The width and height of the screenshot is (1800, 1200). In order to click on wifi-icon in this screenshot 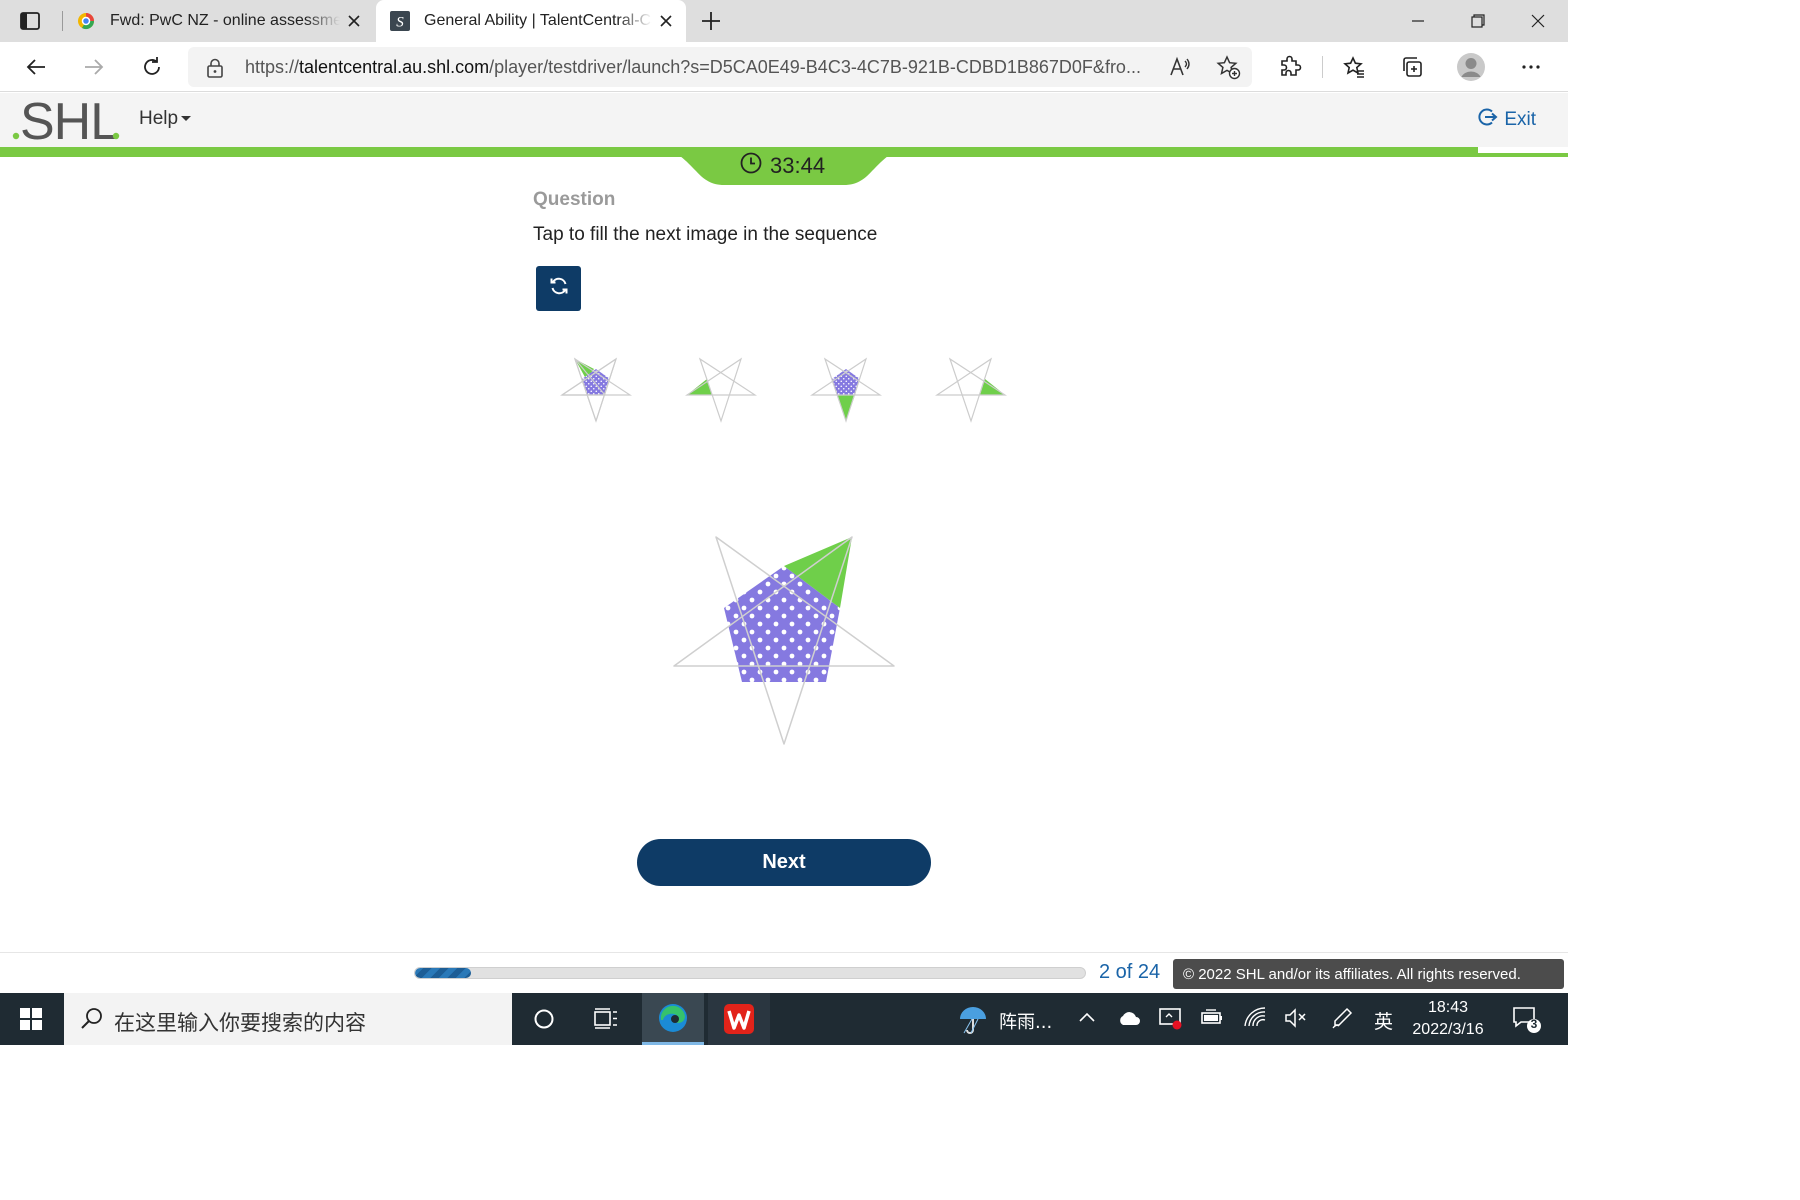, I will do `click(1256, 1020)`.